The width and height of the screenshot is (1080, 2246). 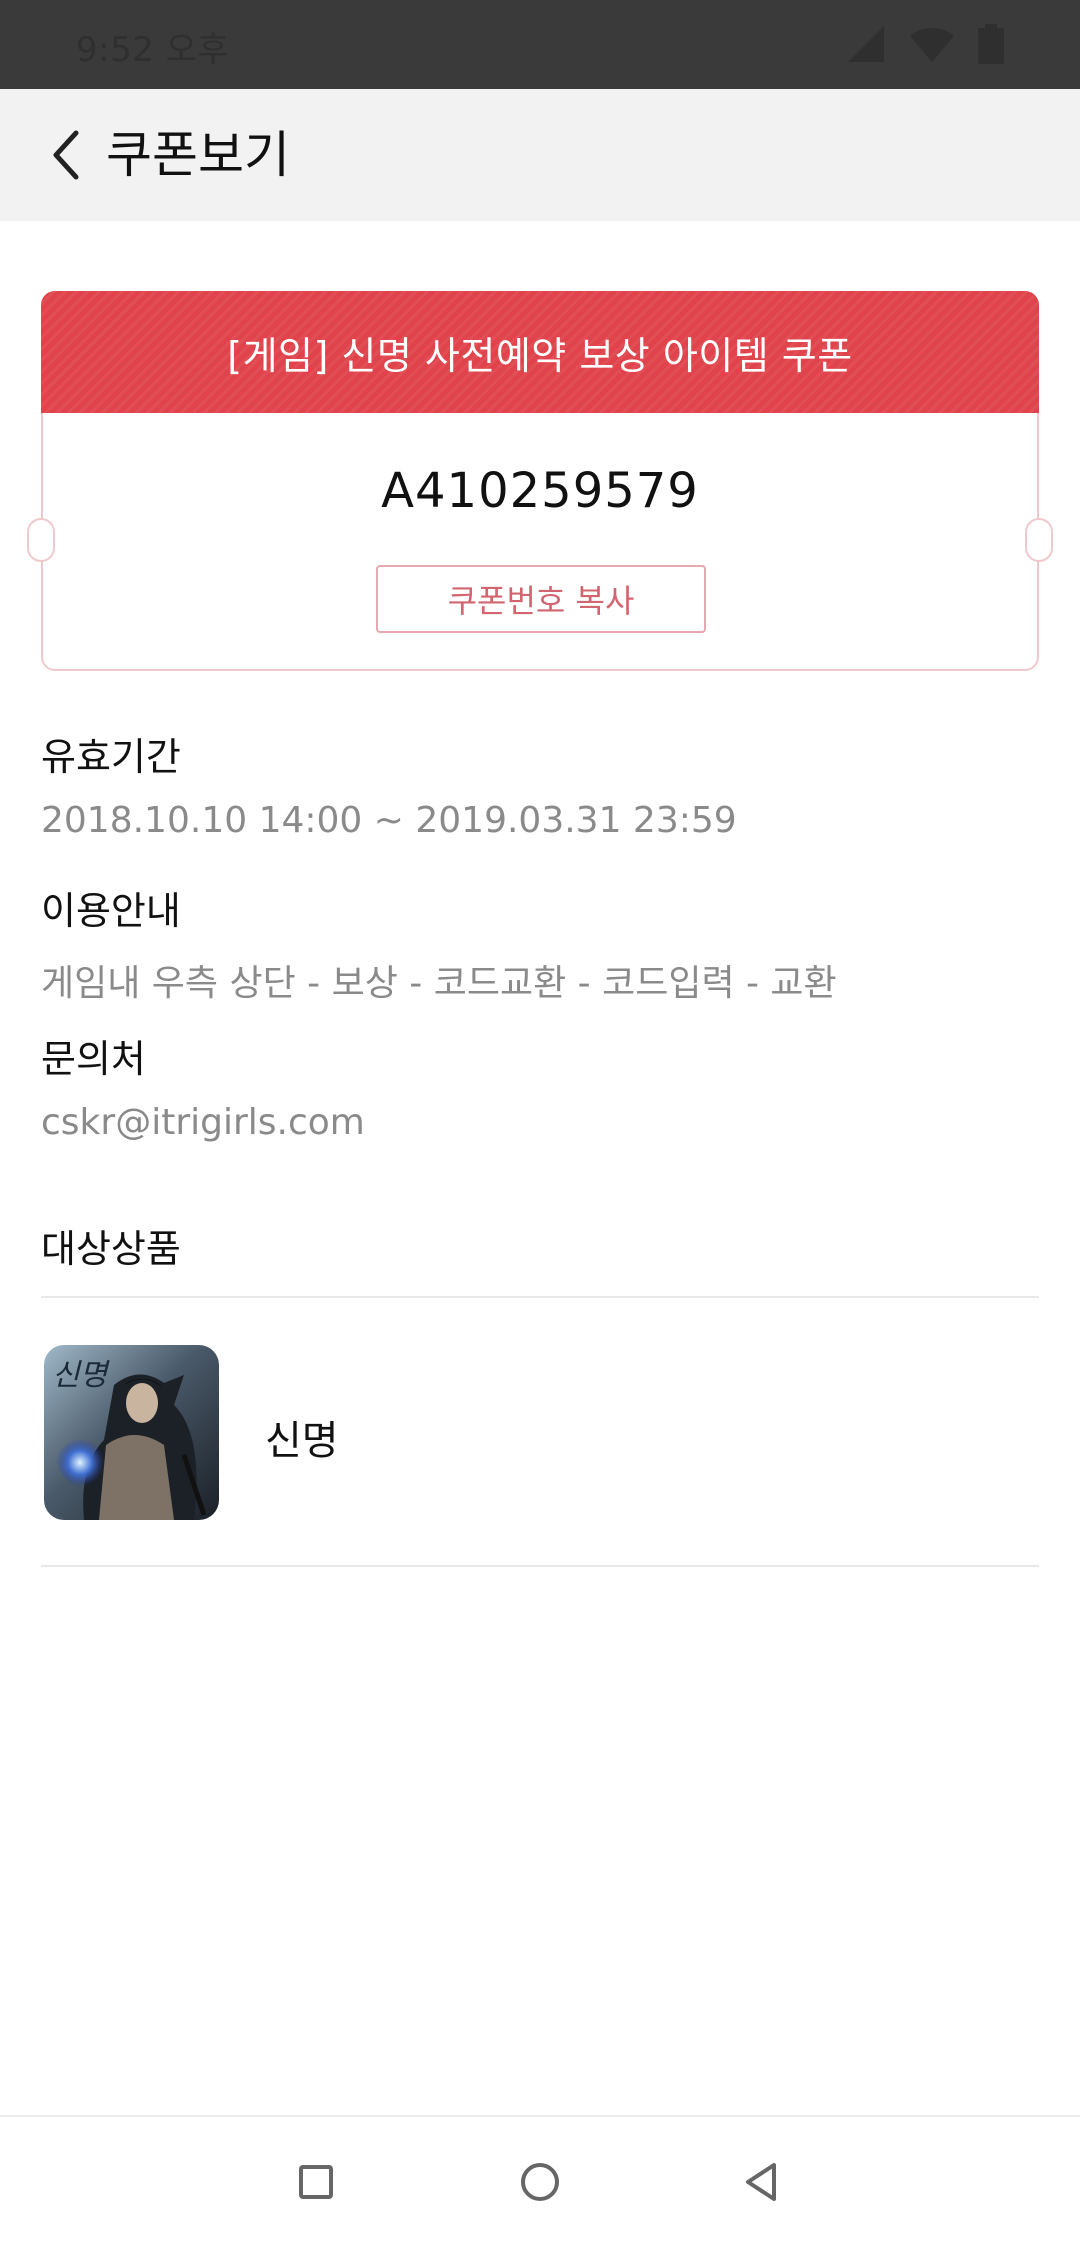 I want to click on validity-value: 2018.10.10 14:00 ~ 2019.03.31 23:59, so click(x=389, y=820).